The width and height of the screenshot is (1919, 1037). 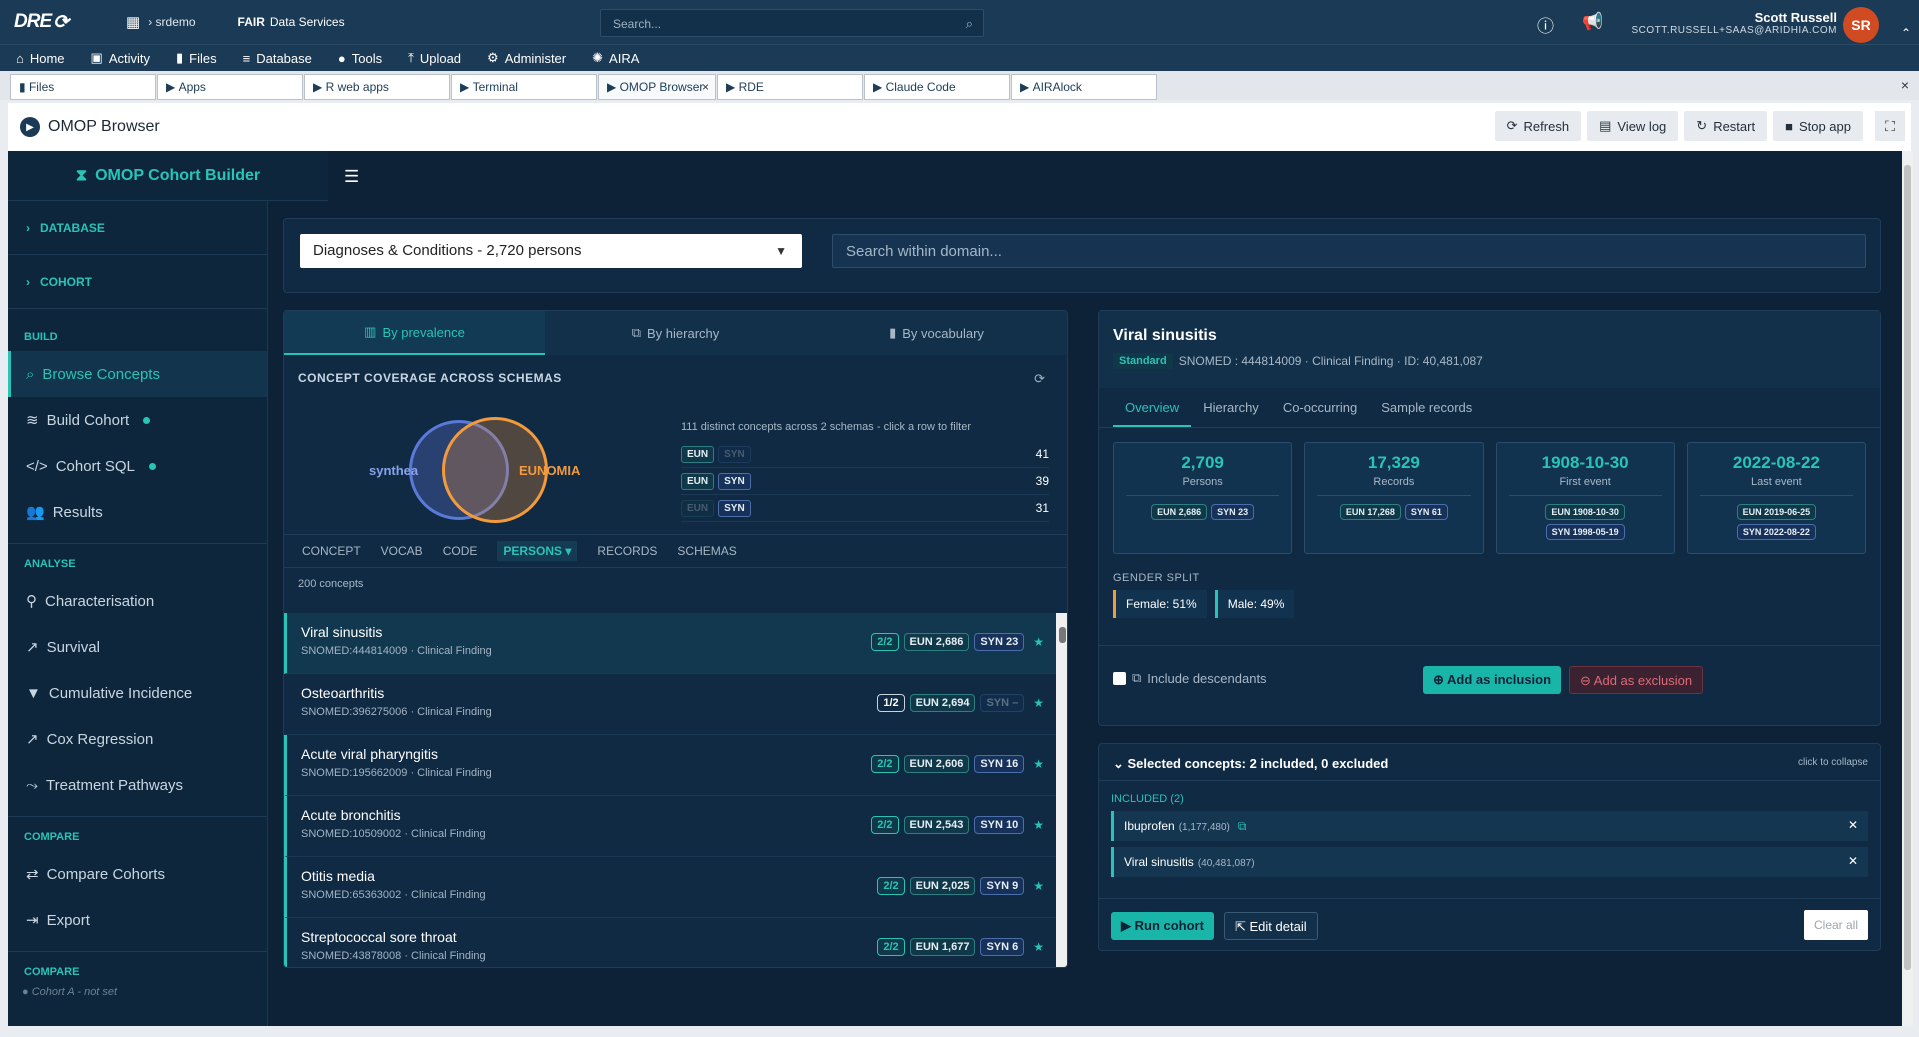 I want to click on announcement-icon: 📢, so click(x=1592, y=22).